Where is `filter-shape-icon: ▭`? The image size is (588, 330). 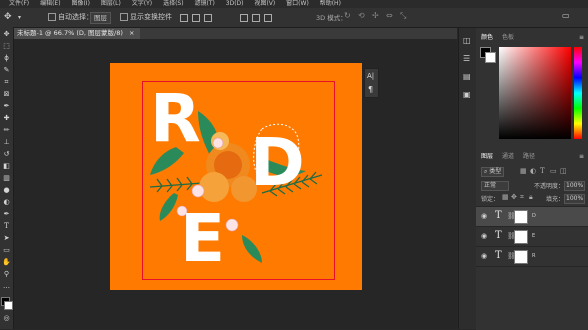
filter-shape-icon: ▭ is located at coordinates (553, 171).